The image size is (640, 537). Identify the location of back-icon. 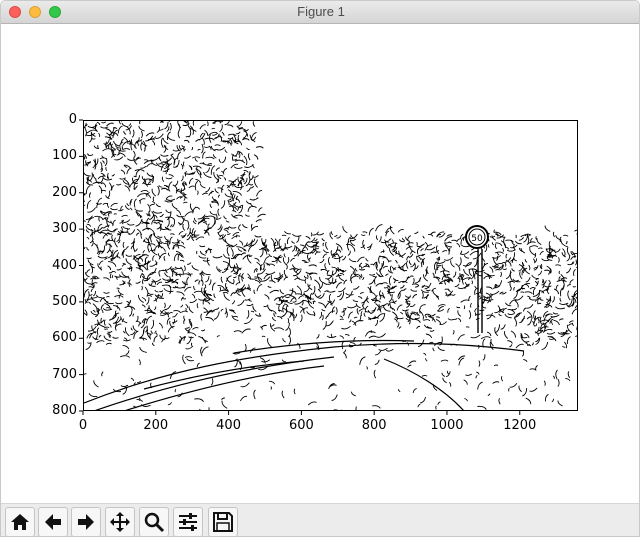
(53, 522).